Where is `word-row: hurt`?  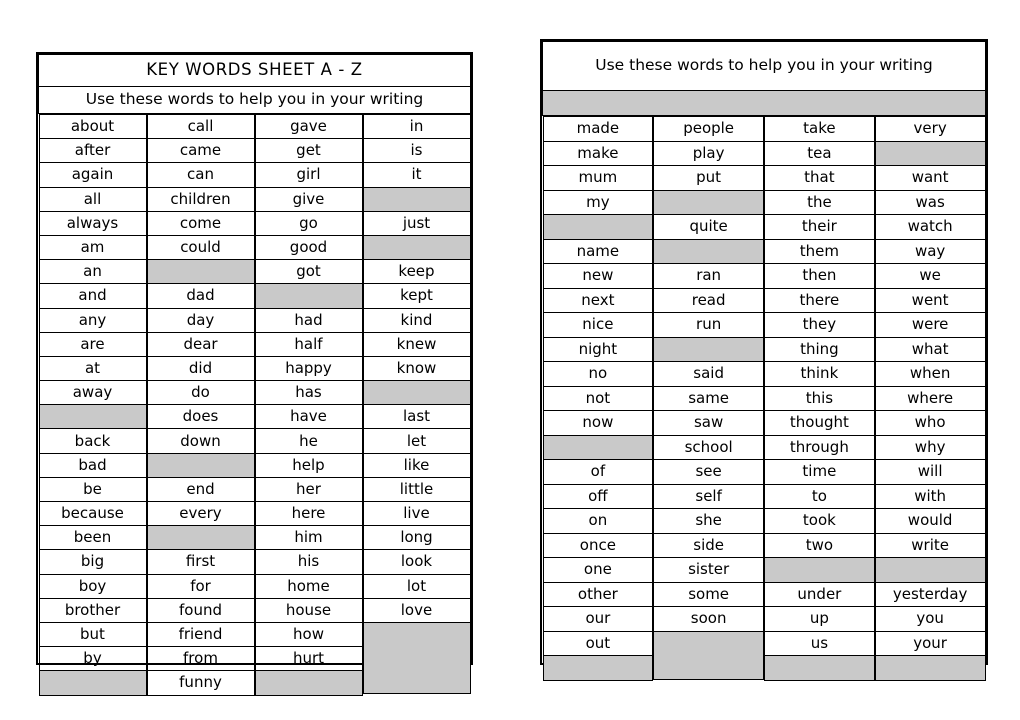
word-row: hurt is located at coordinates (308, 659).